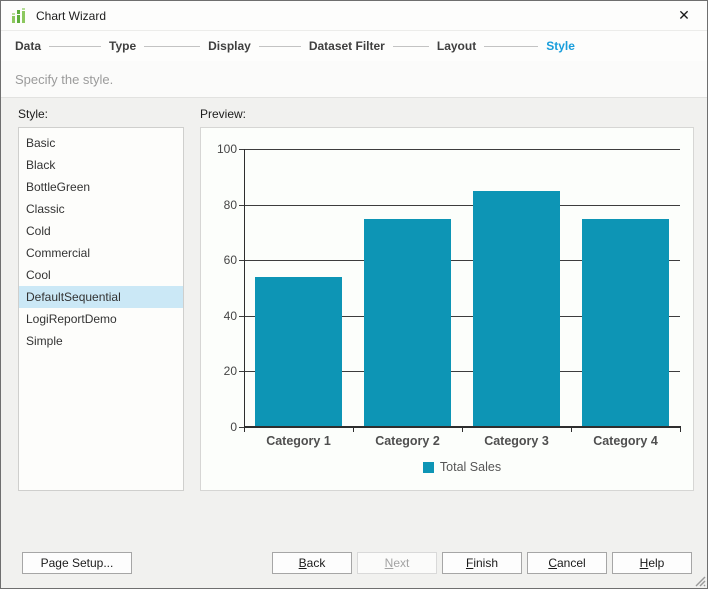  What do you see at coordinates (312, 563) in the screenshot?
I see `back-button: Back` at bounding box center [312, 563].